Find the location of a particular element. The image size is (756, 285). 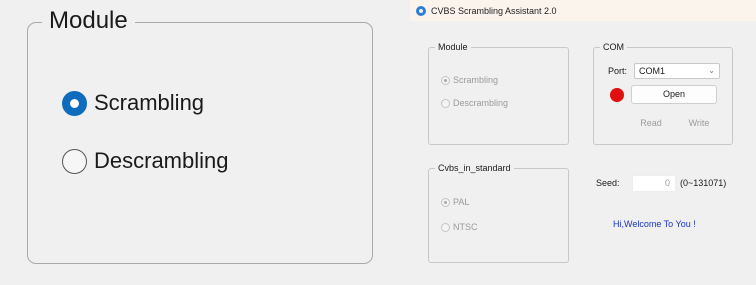

com-group-legend: COM is located at coordinates (613, 47).